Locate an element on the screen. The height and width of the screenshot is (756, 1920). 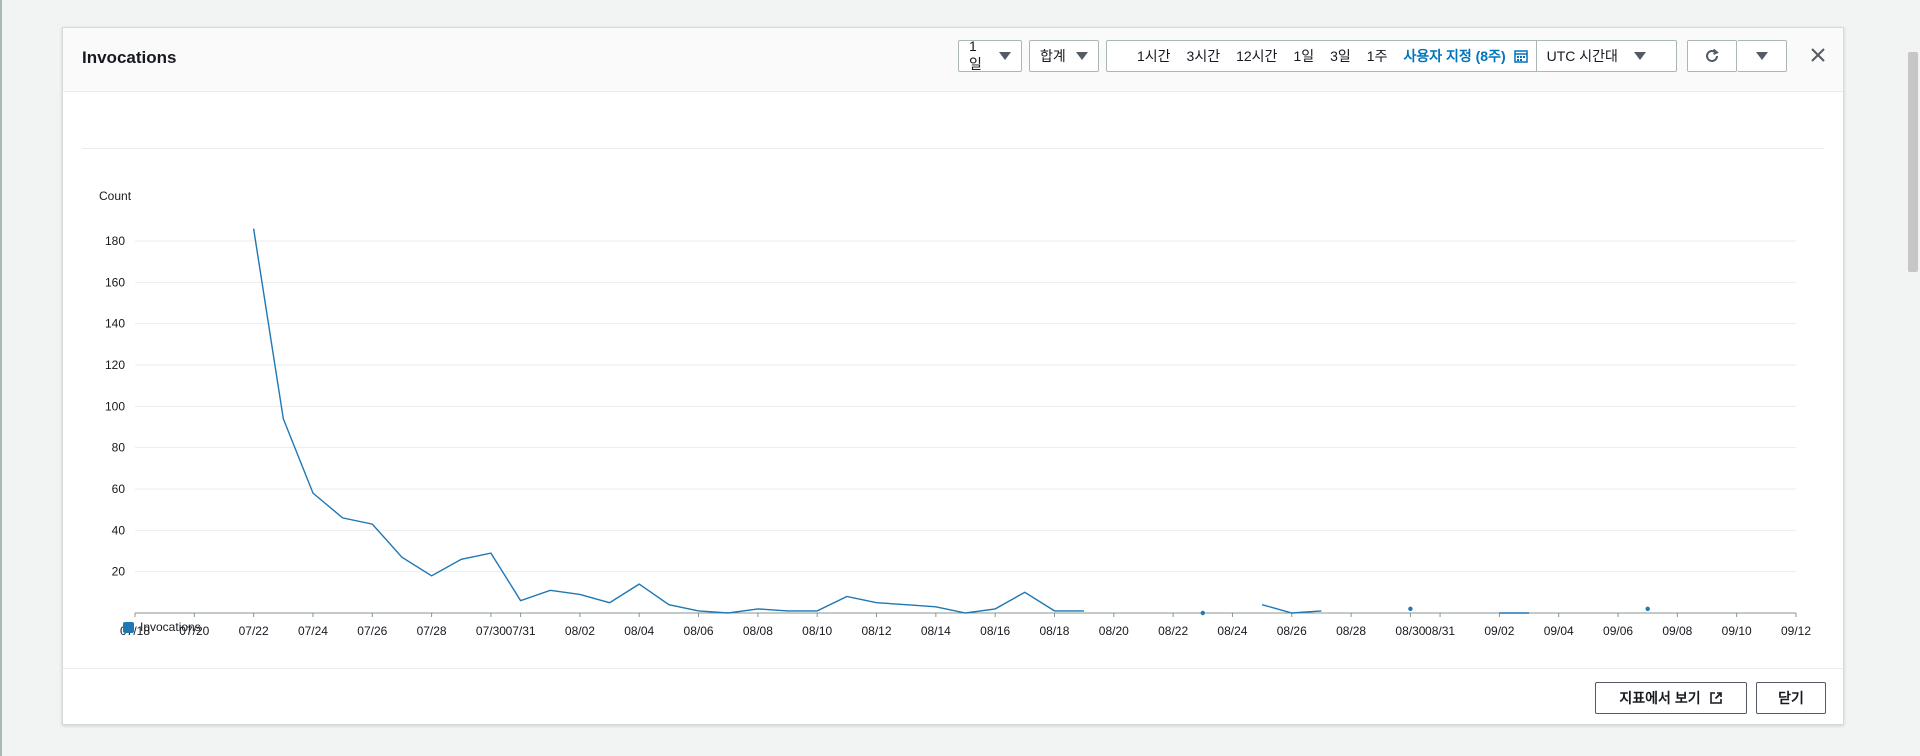
refresh-button is located at coordinates (1712, 56).